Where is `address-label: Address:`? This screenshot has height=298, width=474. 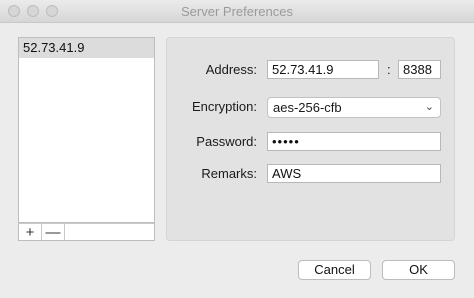
address-label: Address: is located at coordinates (231, 69).